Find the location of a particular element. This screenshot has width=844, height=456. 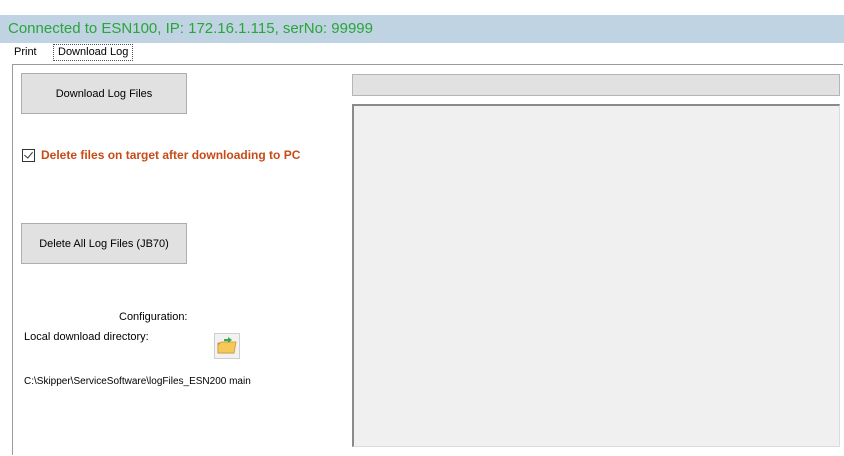

download-log-files-button: Download Log Files is located at coordinates (104, 93).